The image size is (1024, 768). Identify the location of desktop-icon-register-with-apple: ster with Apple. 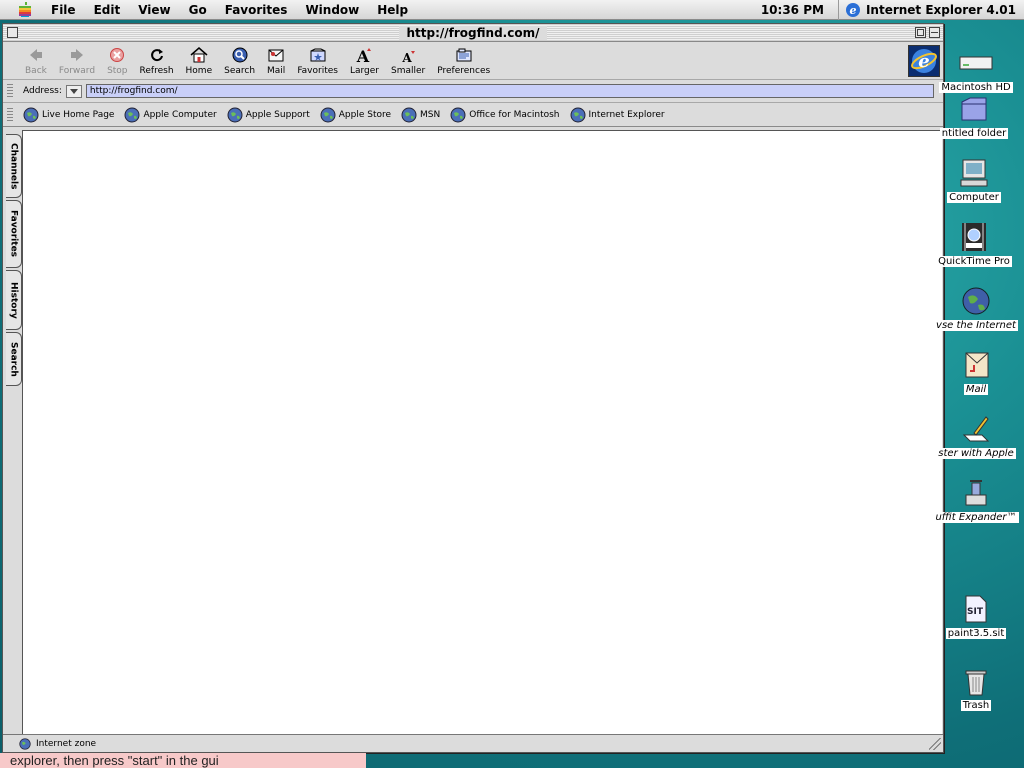
(976, 435).